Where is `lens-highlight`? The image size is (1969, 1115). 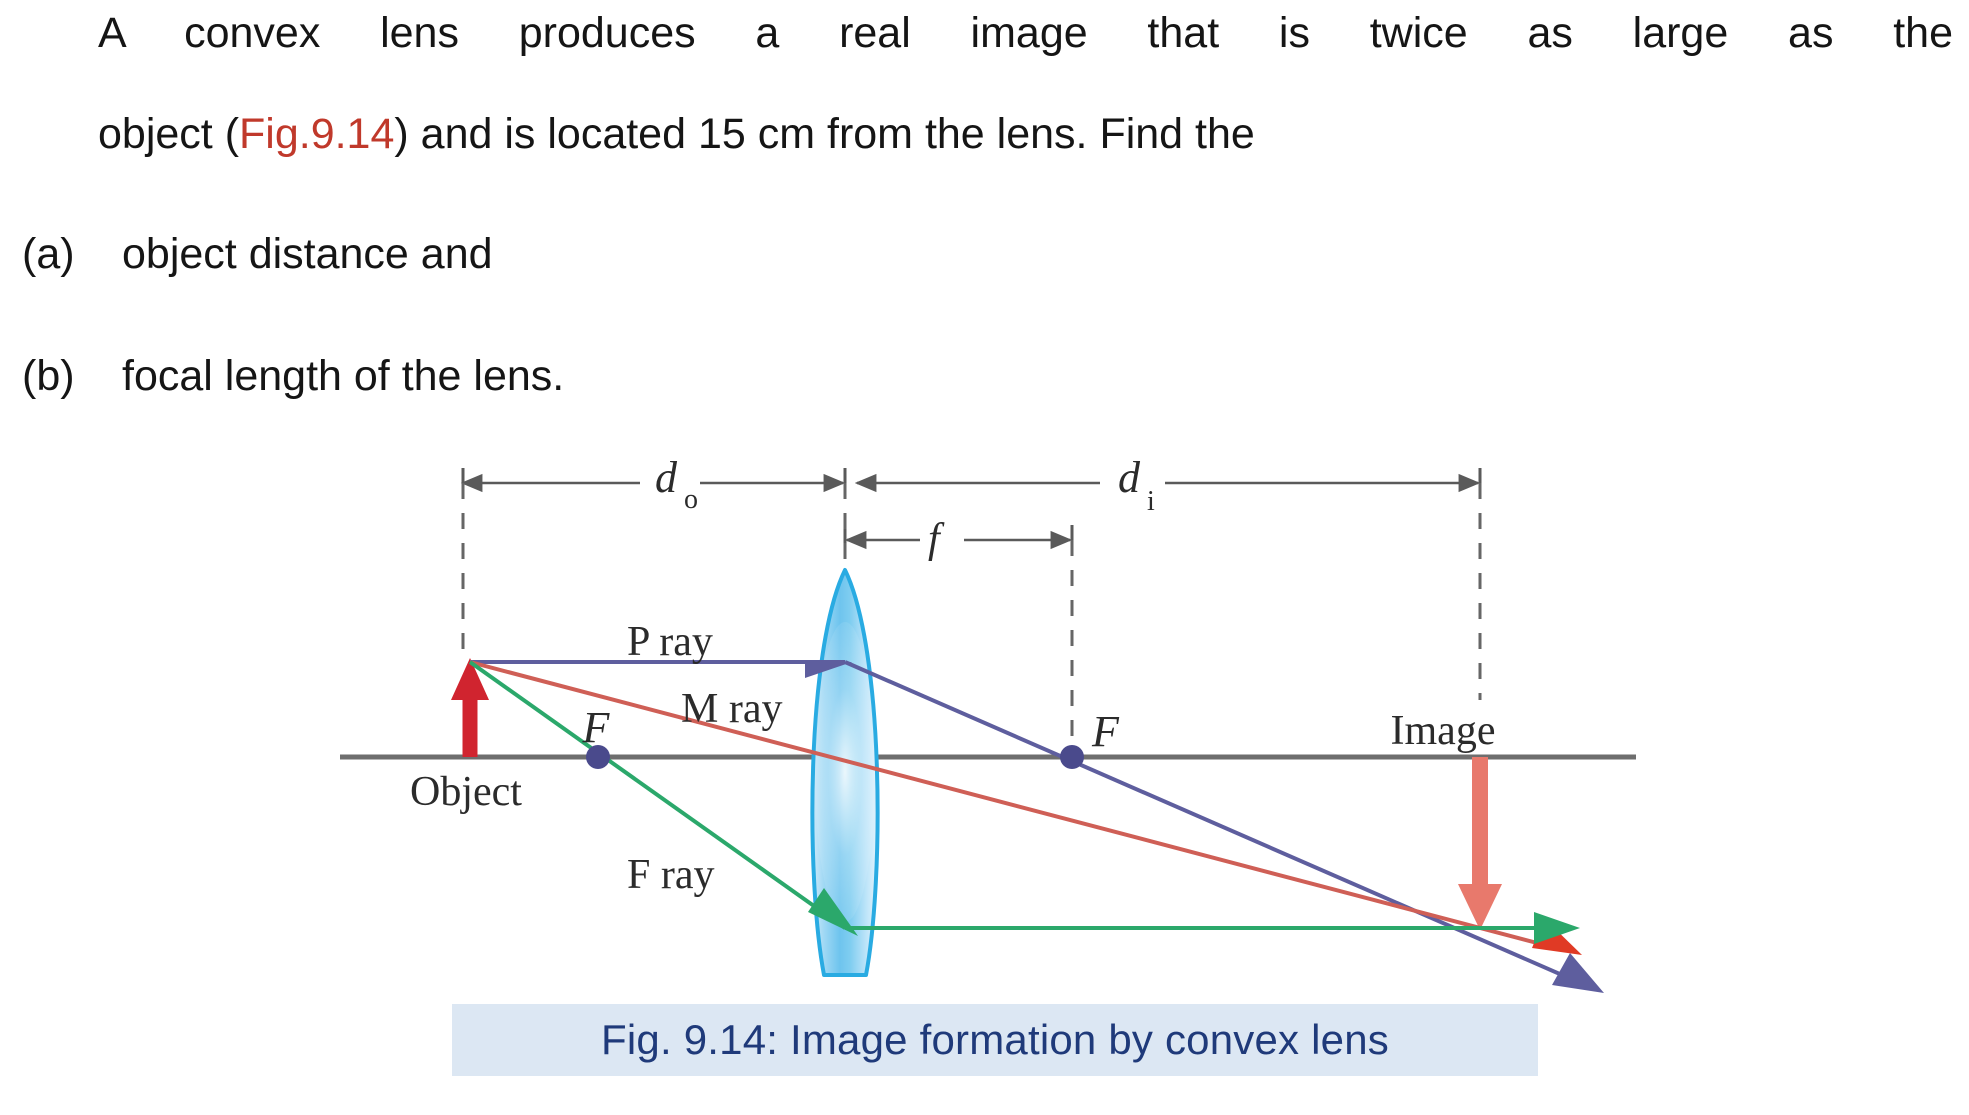 lens-highlight is located at coordinates (845, 772).